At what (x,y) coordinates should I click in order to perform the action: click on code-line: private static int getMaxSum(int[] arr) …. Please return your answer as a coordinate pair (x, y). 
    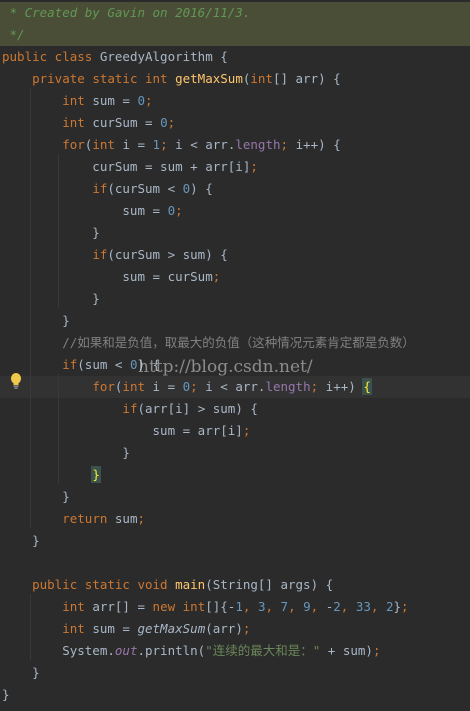
    Looking at the image, I should click on (235, 79).